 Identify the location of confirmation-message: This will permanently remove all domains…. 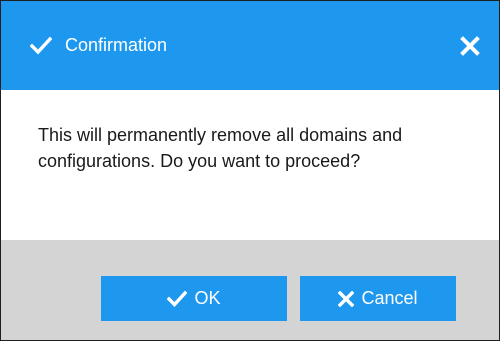
(220, 148).